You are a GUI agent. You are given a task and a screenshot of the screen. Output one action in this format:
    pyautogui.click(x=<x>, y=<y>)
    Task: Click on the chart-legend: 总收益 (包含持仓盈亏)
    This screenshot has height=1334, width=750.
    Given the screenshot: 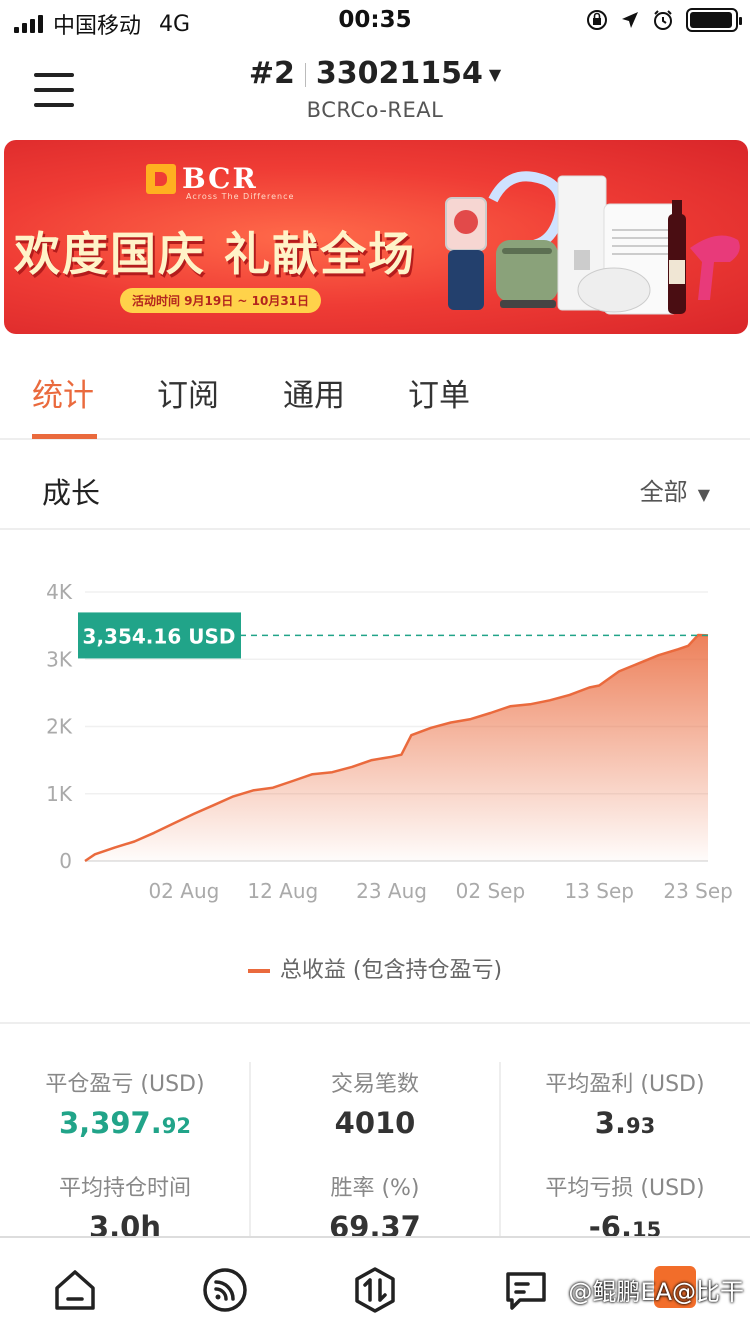 What is the action you would take?
    pyautogui.click(x=375, y=968)
    